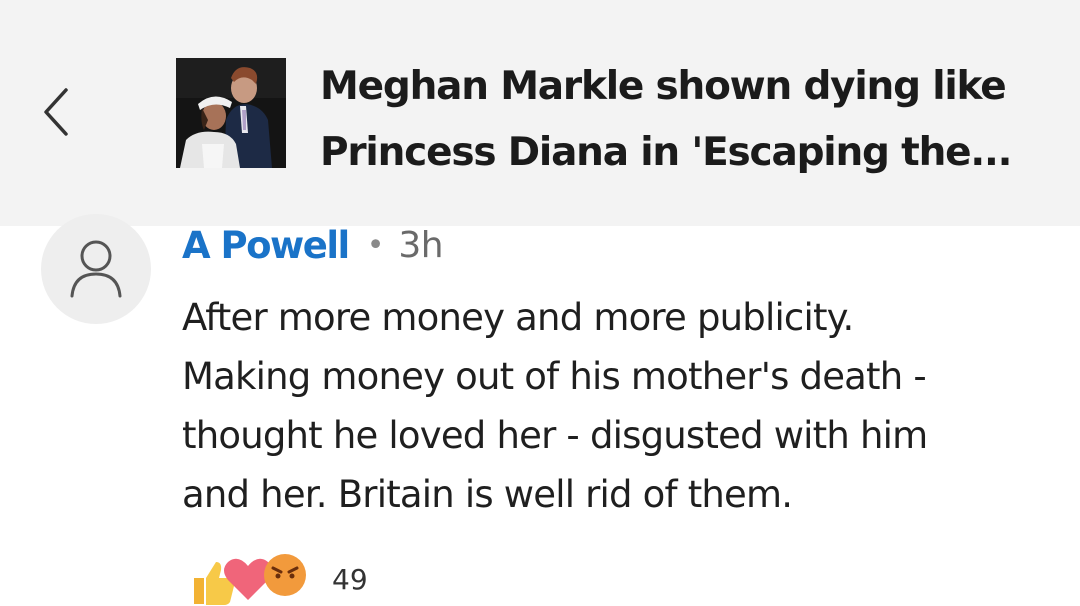 Image resolution: width=1080 pixels, height=606 pixels. I want to click on comment-author: A Powell, so click(266, 245).